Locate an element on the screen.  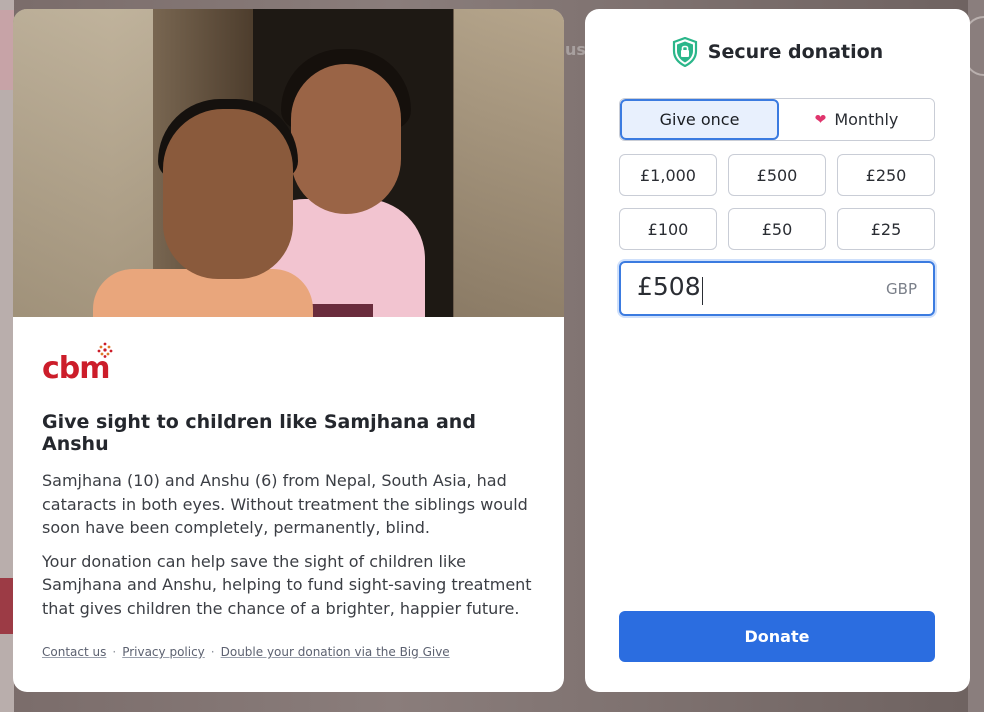
monthly-button: ❤ Monthly is located at coordinates (856, 119).